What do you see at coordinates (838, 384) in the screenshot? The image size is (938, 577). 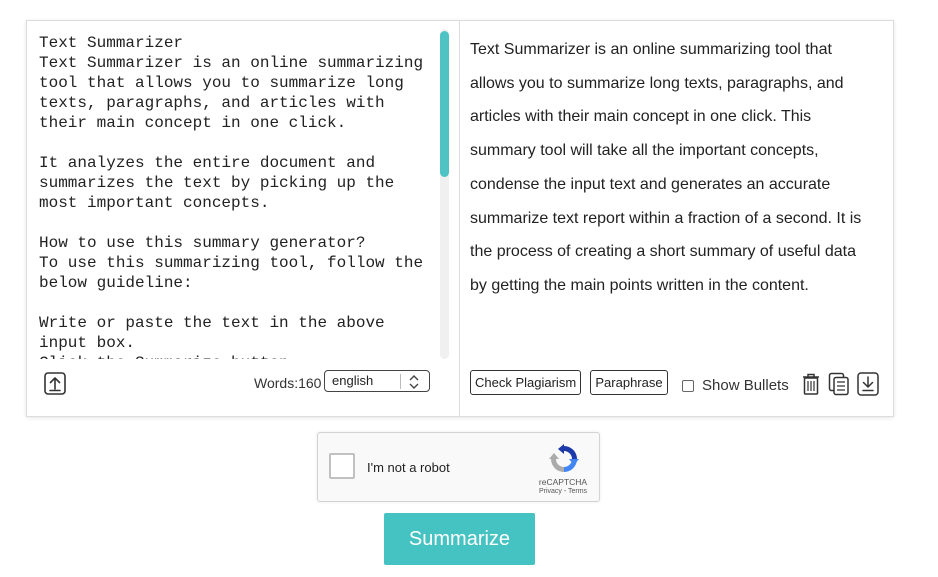 I see `copy-icon` at bounding box center [838, 384].